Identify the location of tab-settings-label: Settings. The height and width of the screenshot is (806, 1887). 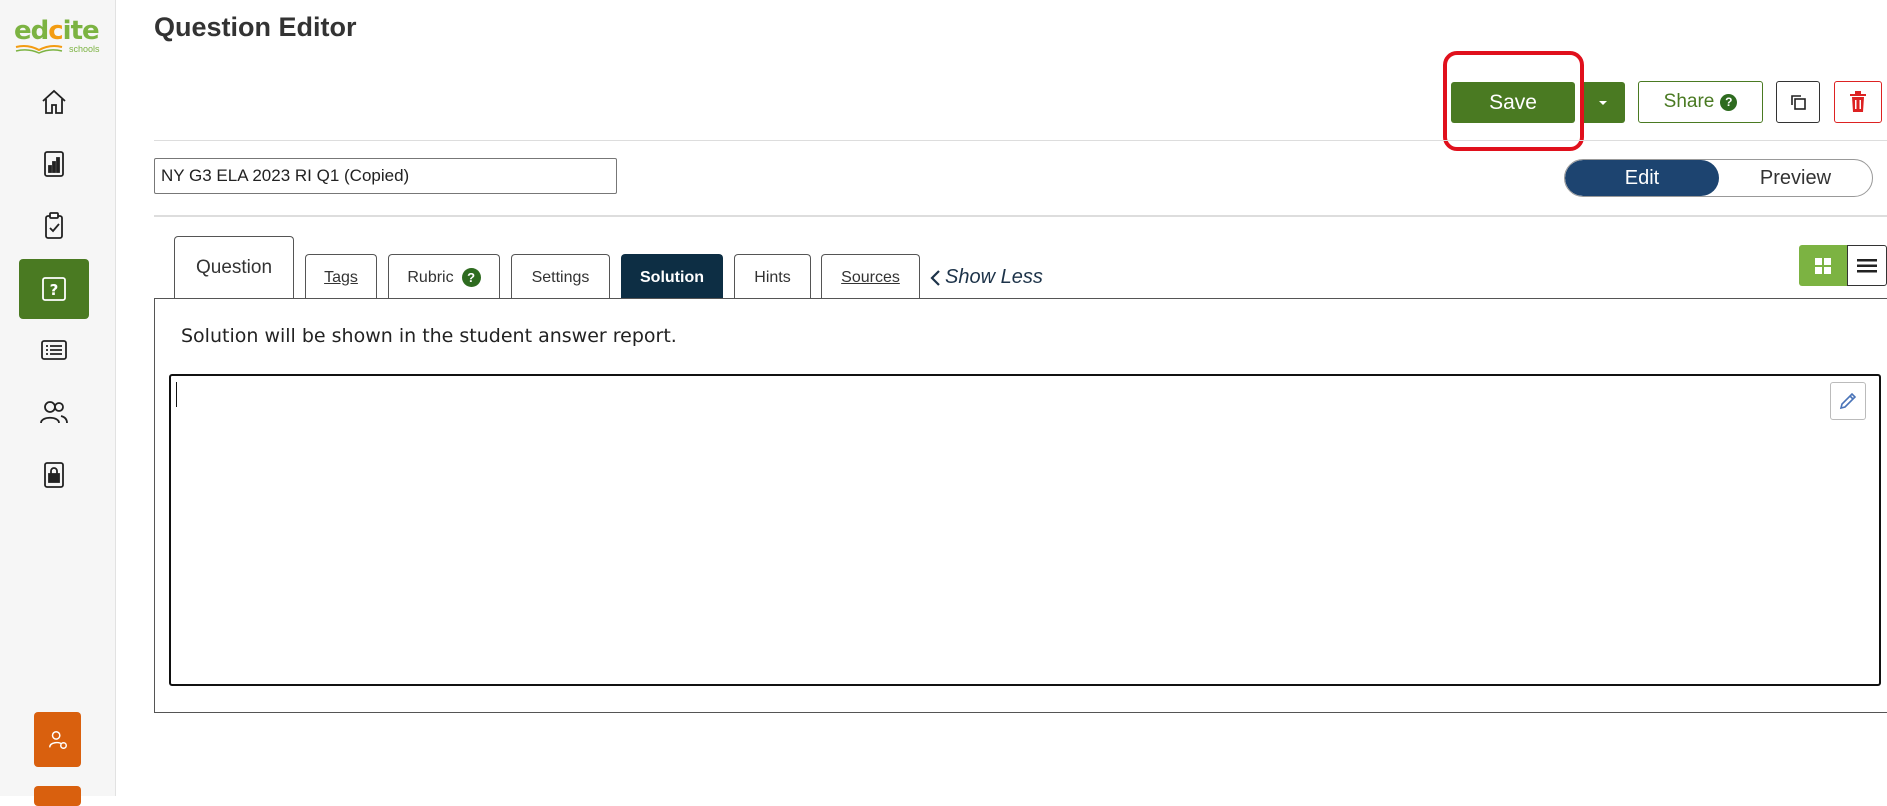
(560, 277).